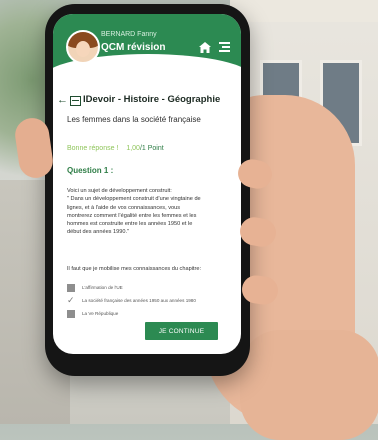 Image resolution: width=378 pixels, height=440 pixels. Describe the element at coordinates (93, 148) in the screenshot. I see `score-label: Bonne réponse !` at that location.